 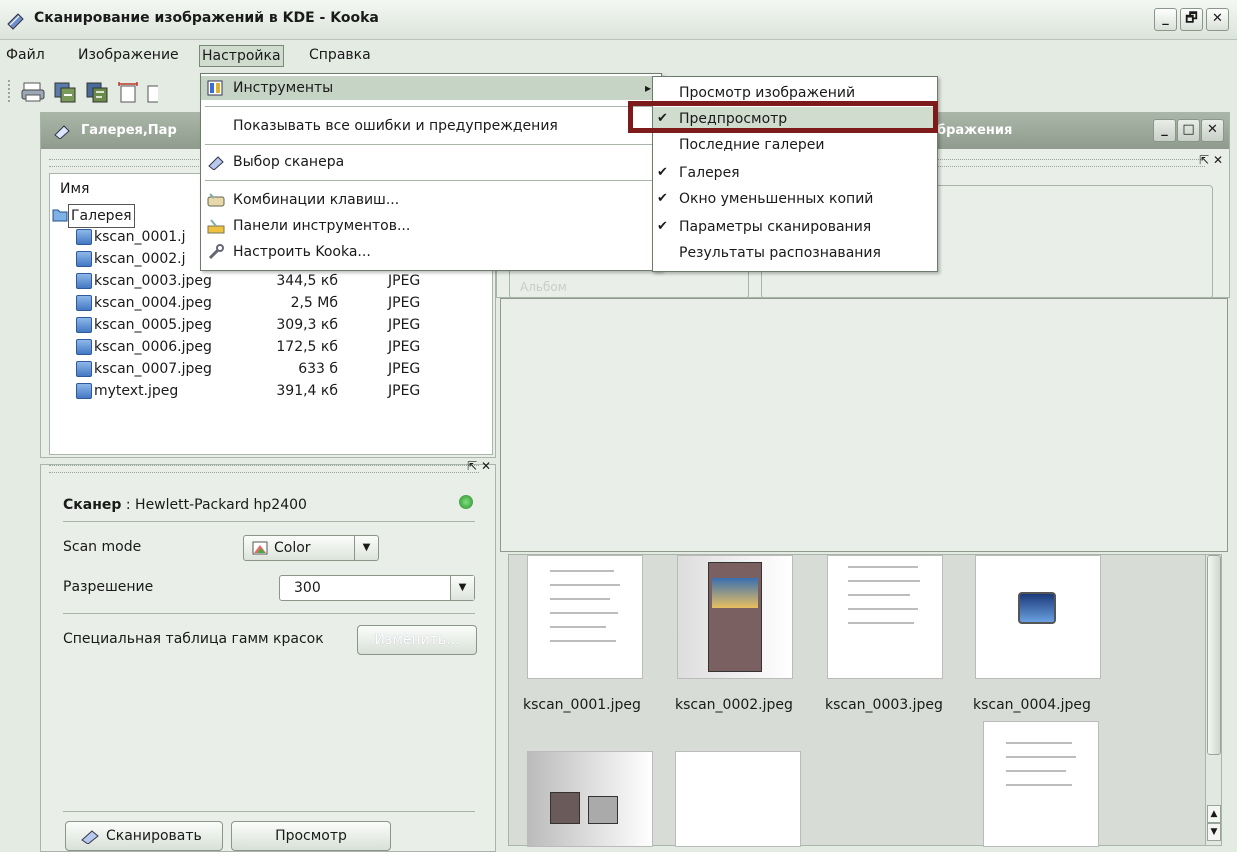 I want to click on scan-button: Сканировать, so click(x=144, y=836).